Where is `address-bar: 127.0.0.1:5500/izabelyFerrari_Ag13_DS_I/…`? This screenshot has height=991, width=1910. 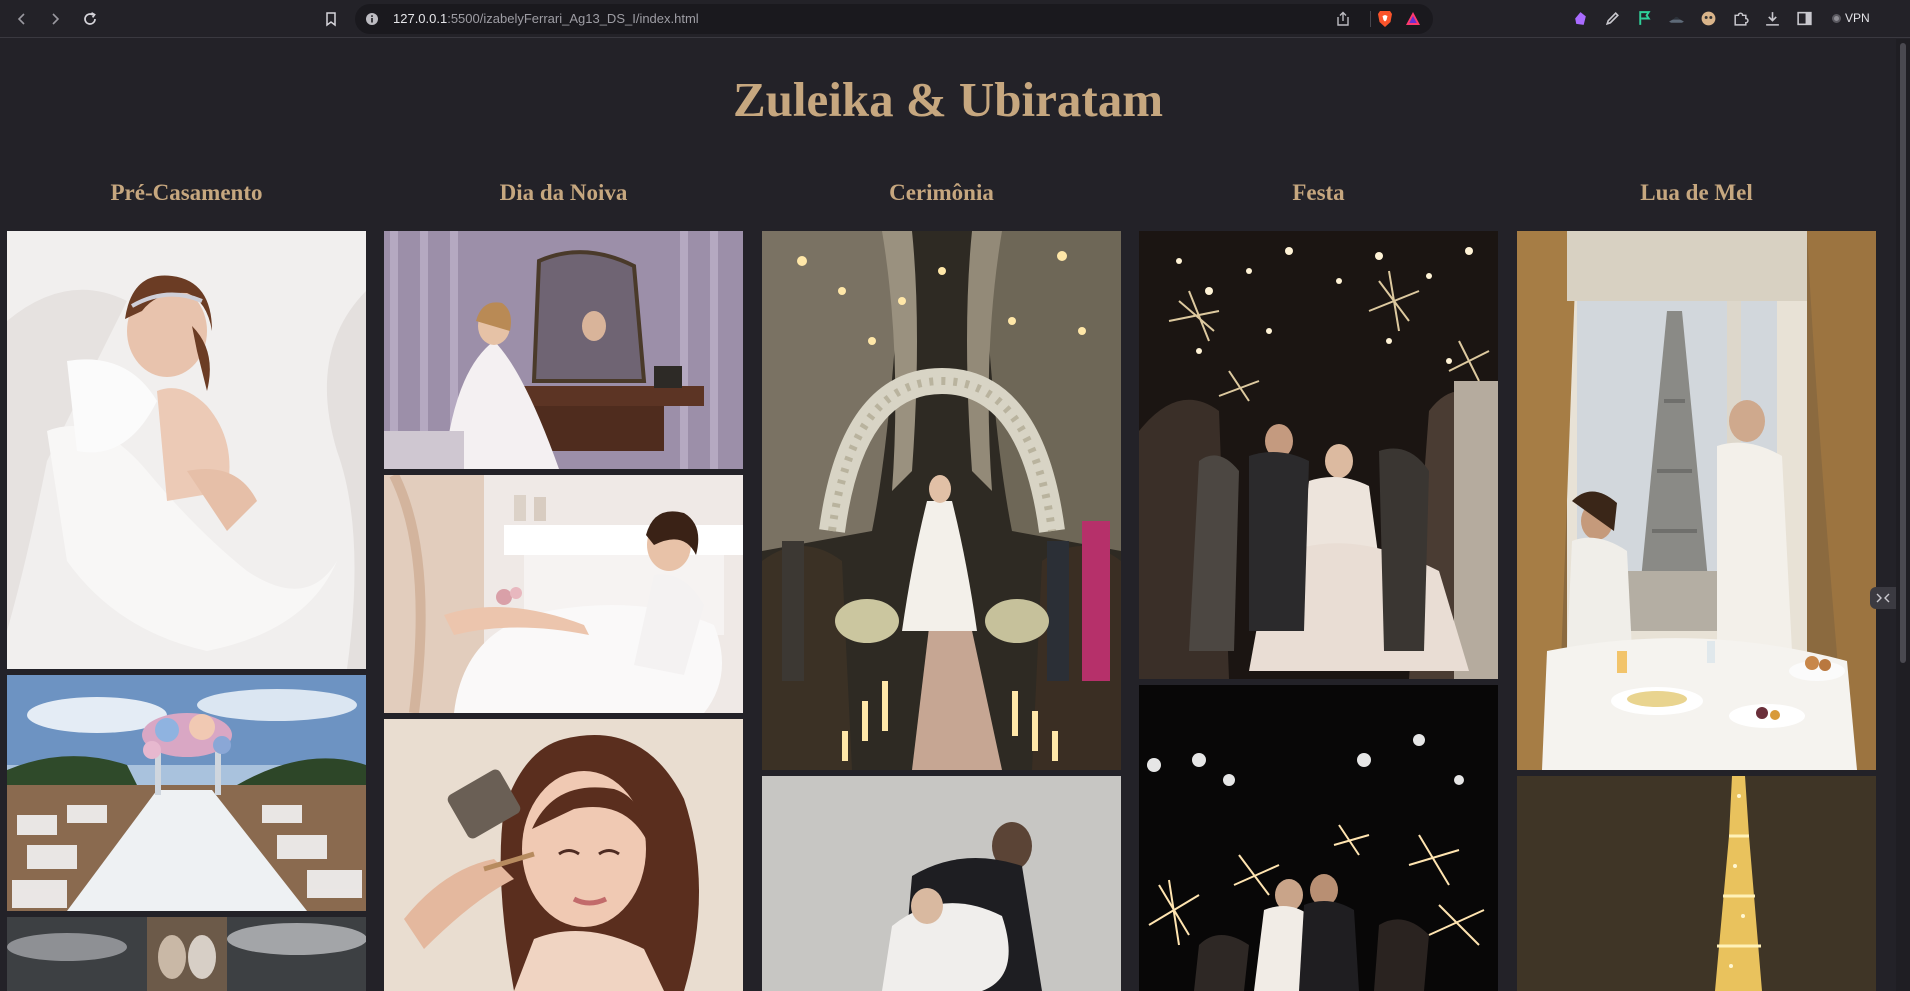 address-bar: 127.0.0.1:5500/izabelyFerrari_Ag13_DS_I/… is located at coordinates (894, 19).